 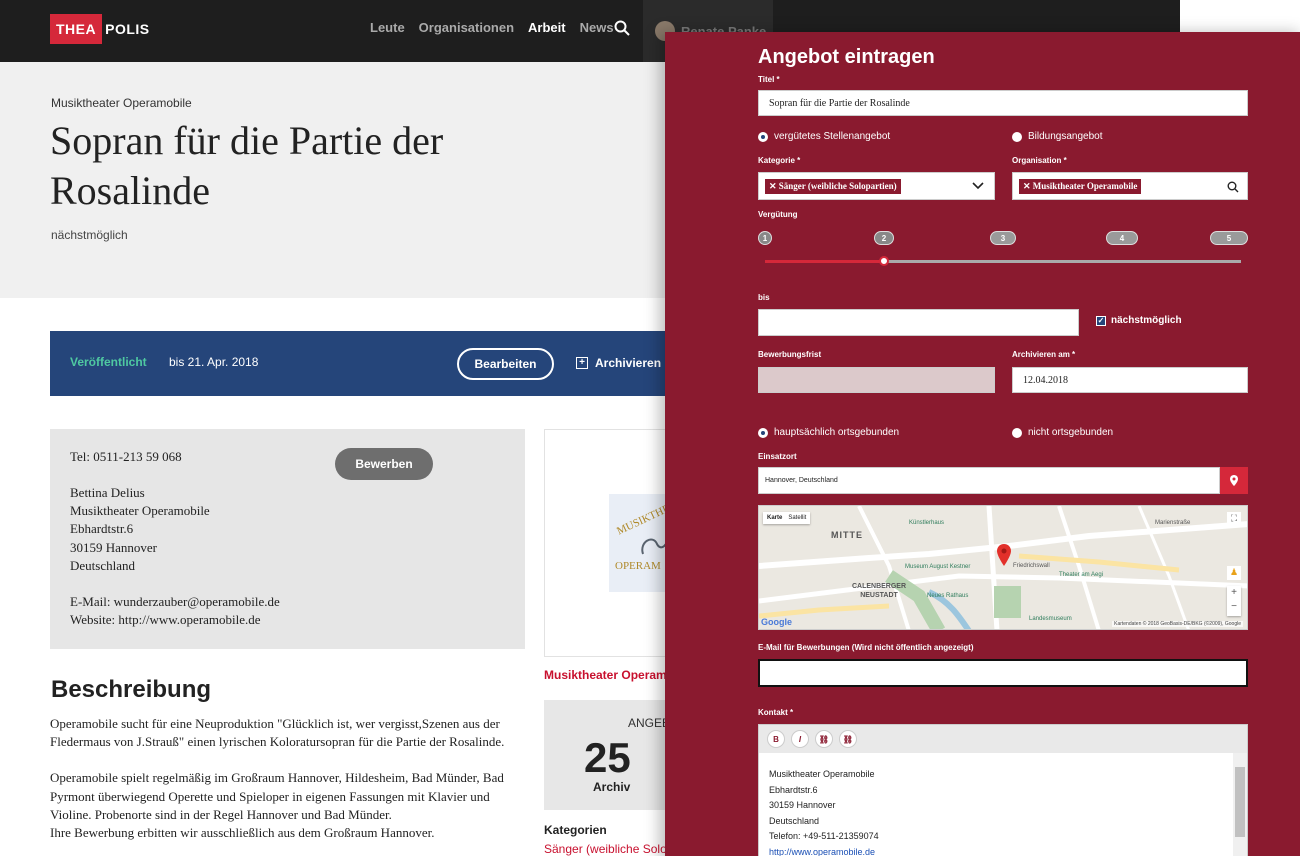 I want to click on category-link: Sänger (weibliche Solo, so click(x=605, y=849).